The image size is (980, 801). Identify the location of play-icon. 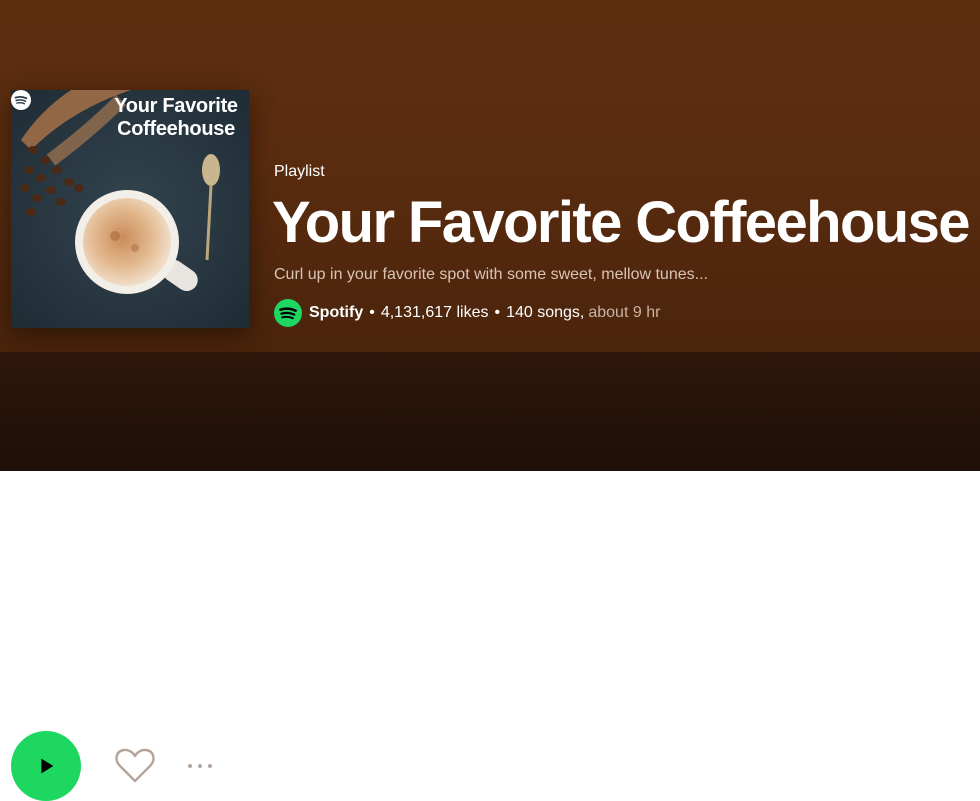
(47, 766).